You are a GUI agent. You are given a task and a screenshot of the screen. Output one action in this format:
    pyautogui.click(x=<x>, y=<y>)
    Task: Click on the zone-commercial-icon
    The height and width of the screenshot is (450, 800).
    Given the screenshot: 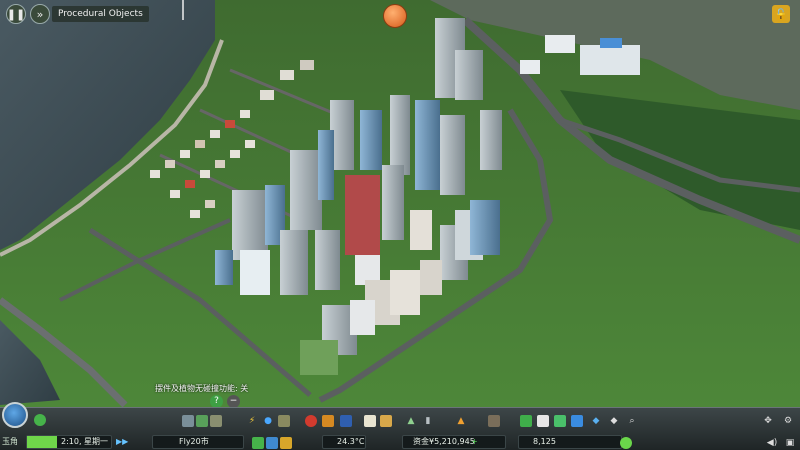 What is the action you would take?
    pyautogui.click(x=543, y=421)
    